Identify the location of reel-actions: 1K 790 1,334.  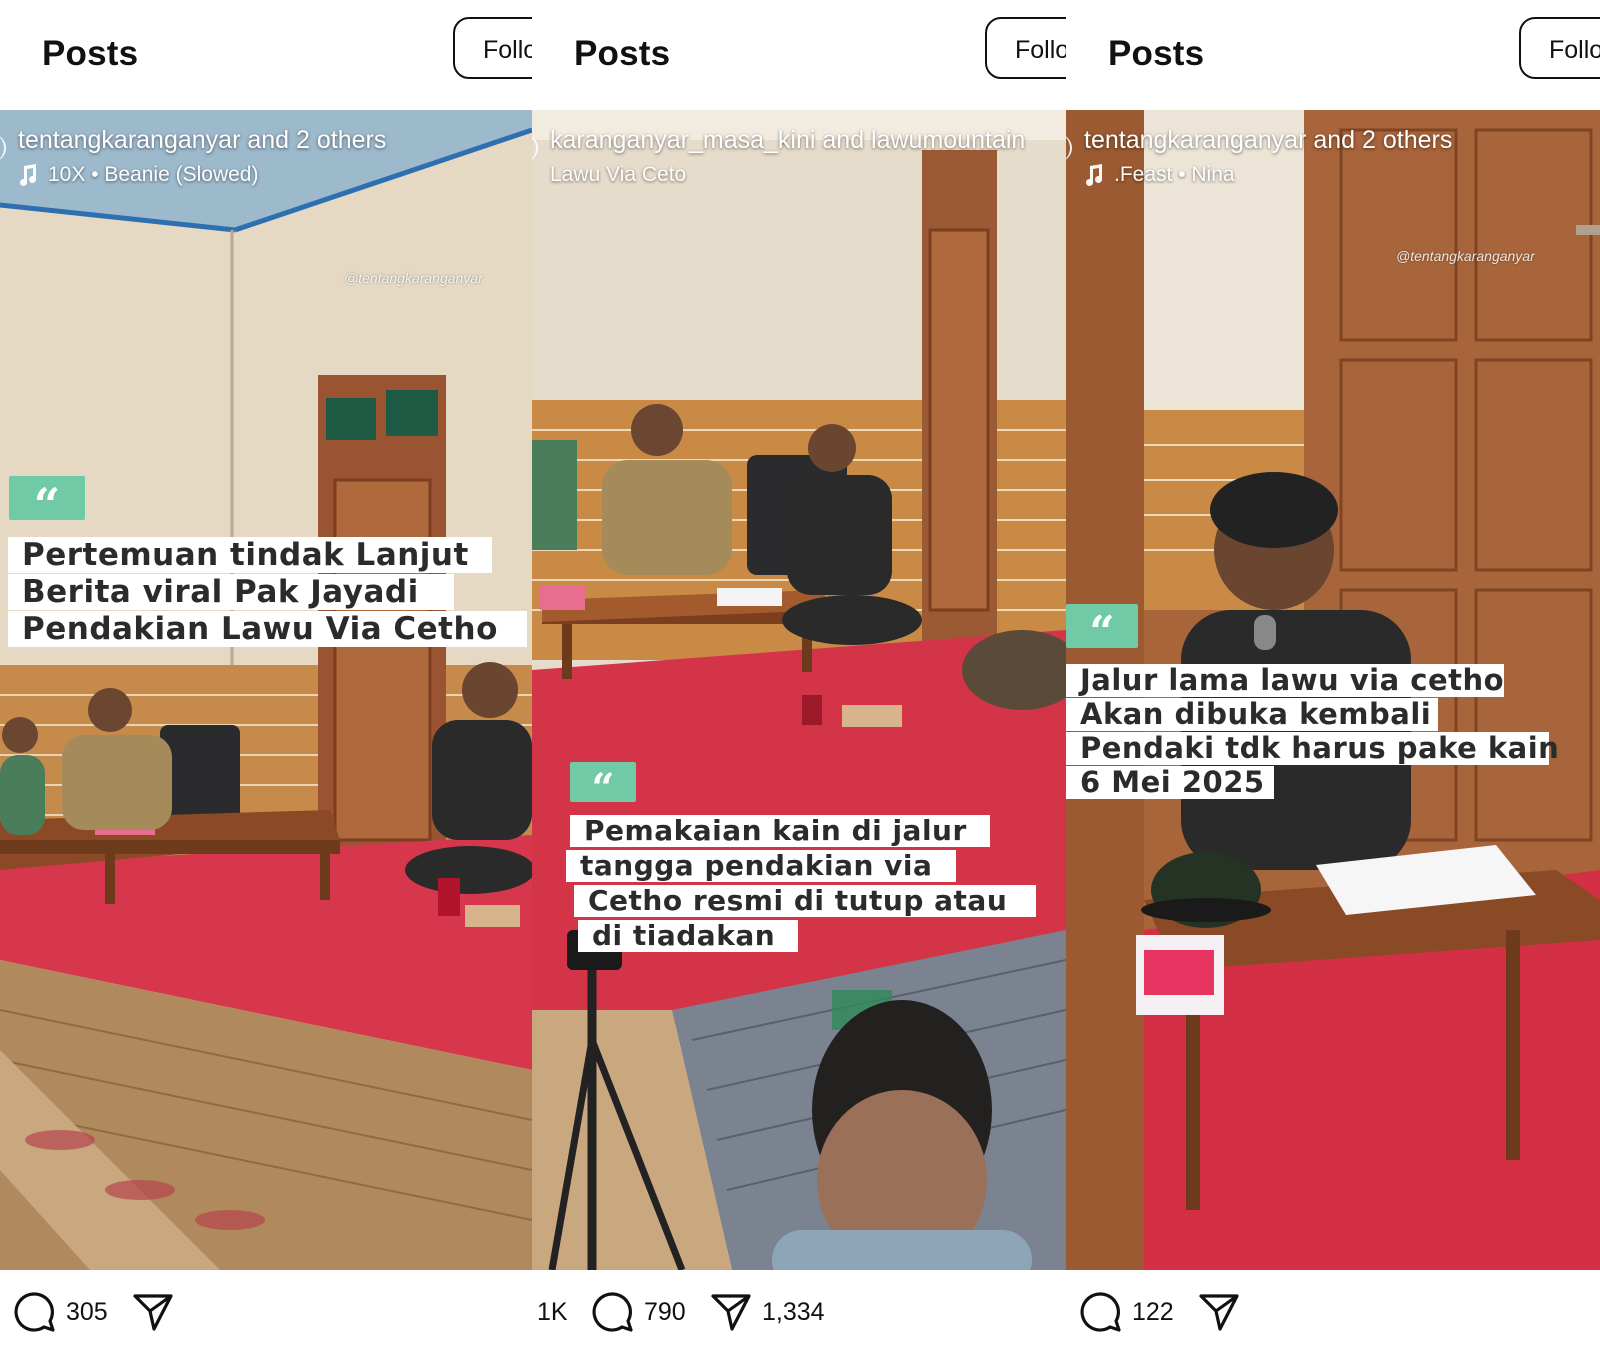
(799, 1314).